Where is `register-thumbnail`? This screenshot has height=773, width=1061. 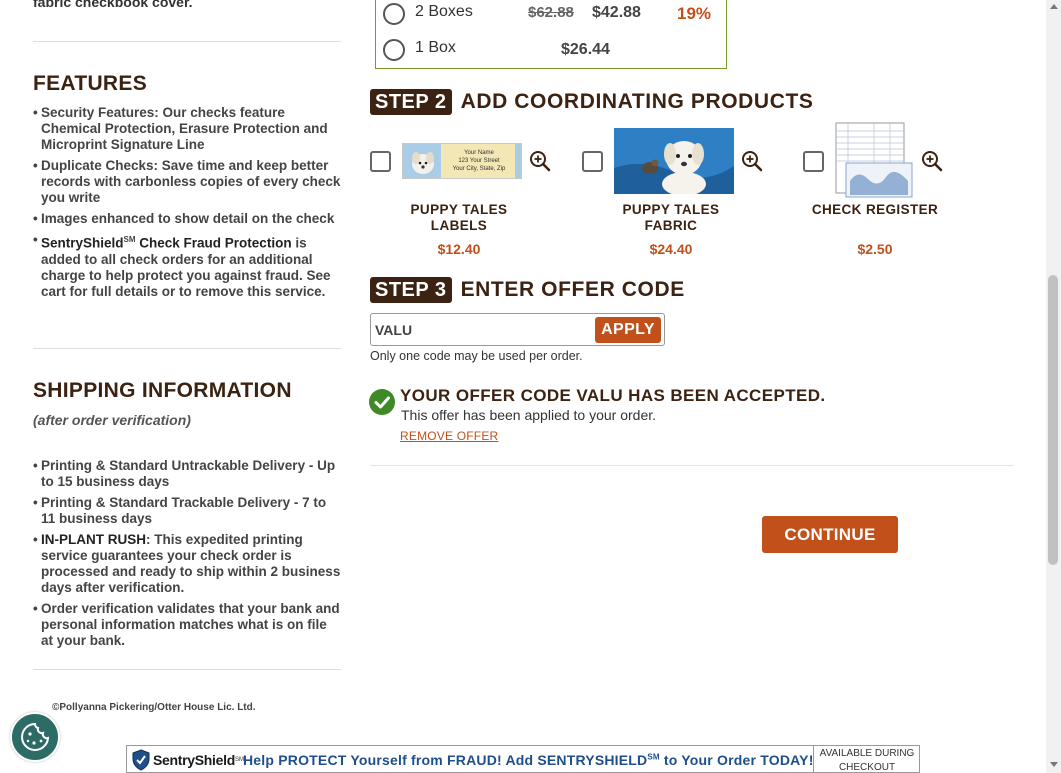
register-thumbnail is located at coordinates (874, 161).